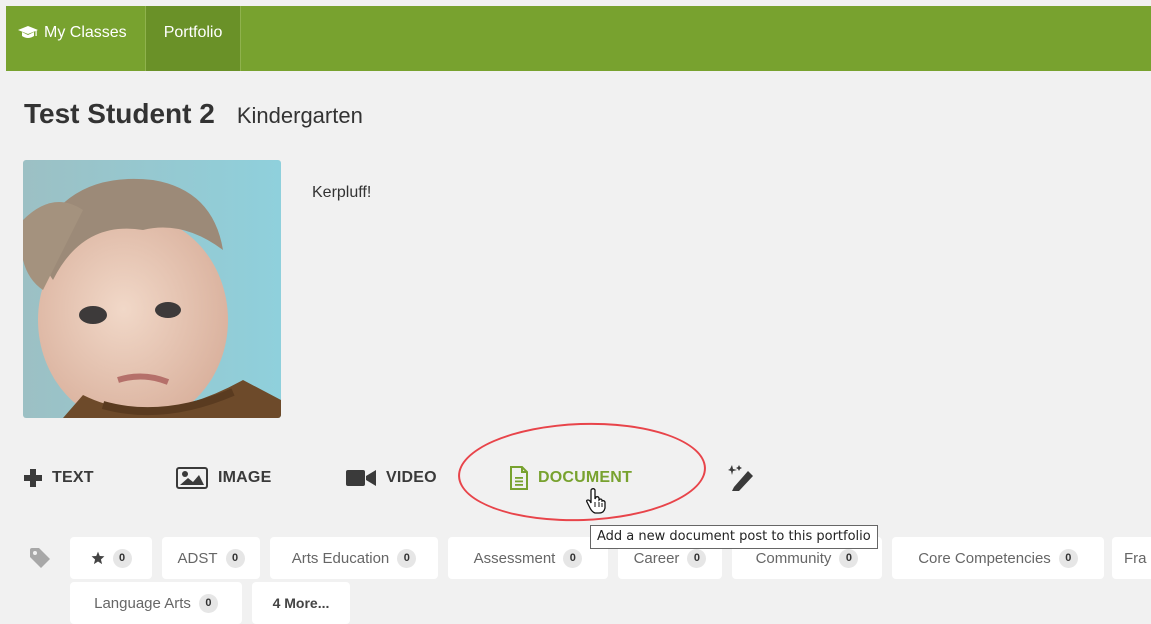 The height and width of the screenshot is (624, 1151). What do you see at coordinates (245, 477) in the screenshot?
I see `add-image-post-label: IMAGE` at bounding box center [245, 477].